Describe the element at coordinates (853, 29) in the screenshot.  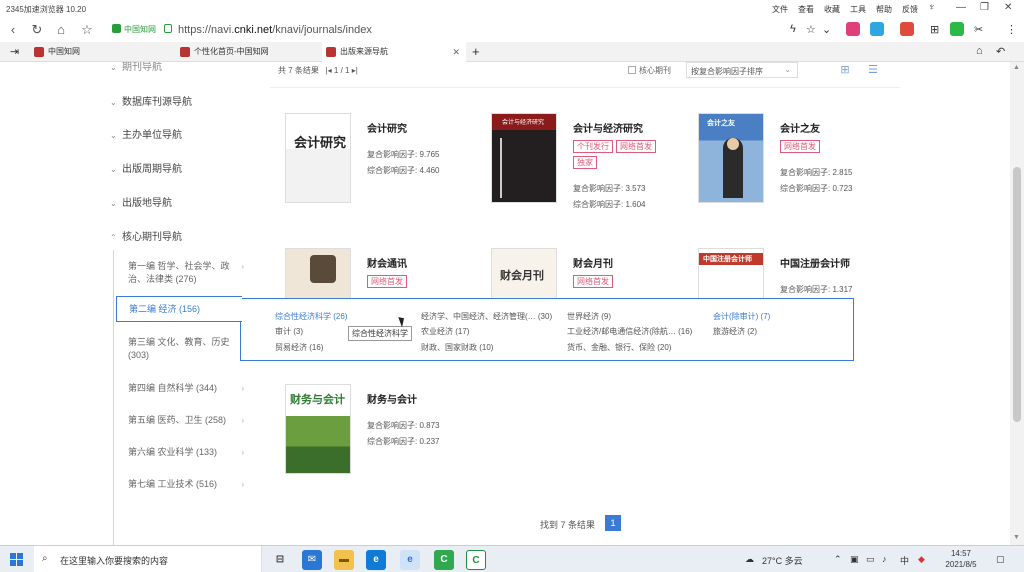
I see `extension-icon` at that location.